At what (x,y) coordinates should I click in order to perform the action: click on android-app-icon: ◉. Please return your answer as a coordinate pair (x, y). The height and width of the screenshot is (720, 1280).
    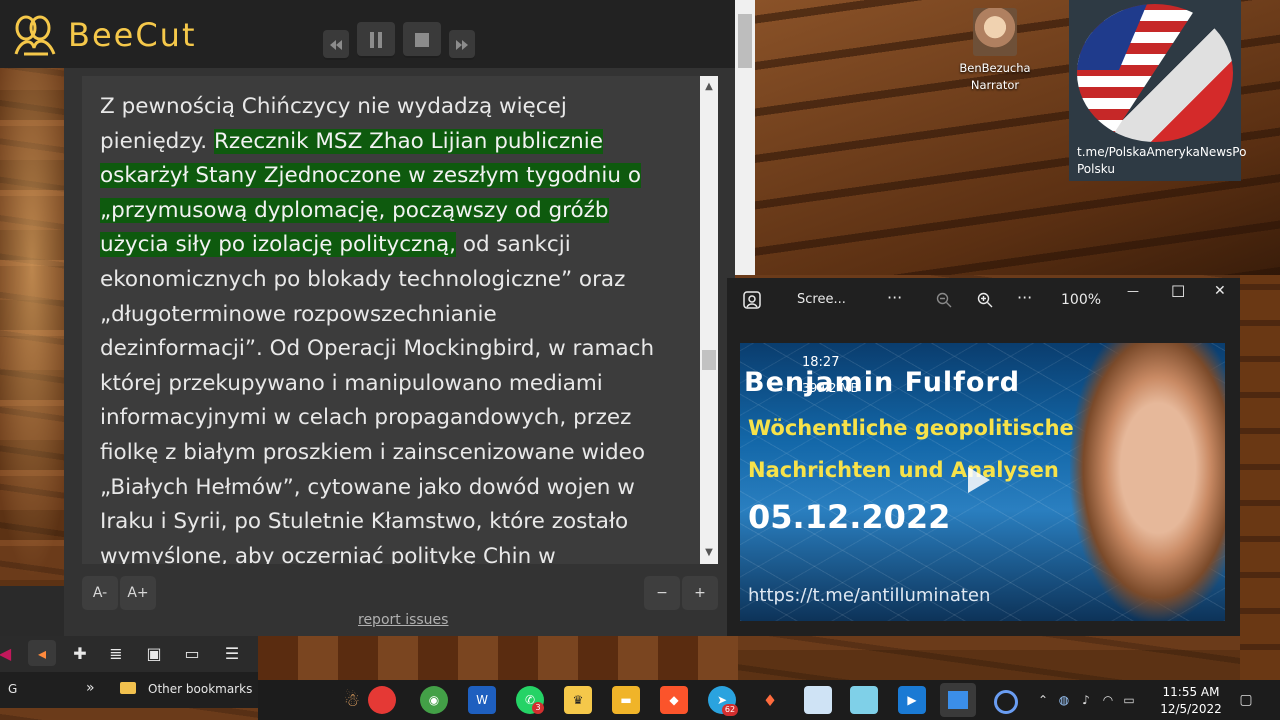
    Looking at the image, I should click on (434, 700).